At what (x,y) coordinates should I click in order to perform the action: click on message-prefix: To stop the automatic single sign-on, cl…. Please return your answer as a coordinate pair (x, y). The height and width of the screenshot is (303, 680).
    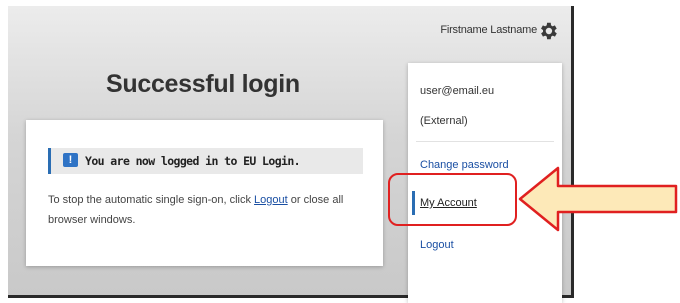
    Looking at the image, I should click on (151, 200).